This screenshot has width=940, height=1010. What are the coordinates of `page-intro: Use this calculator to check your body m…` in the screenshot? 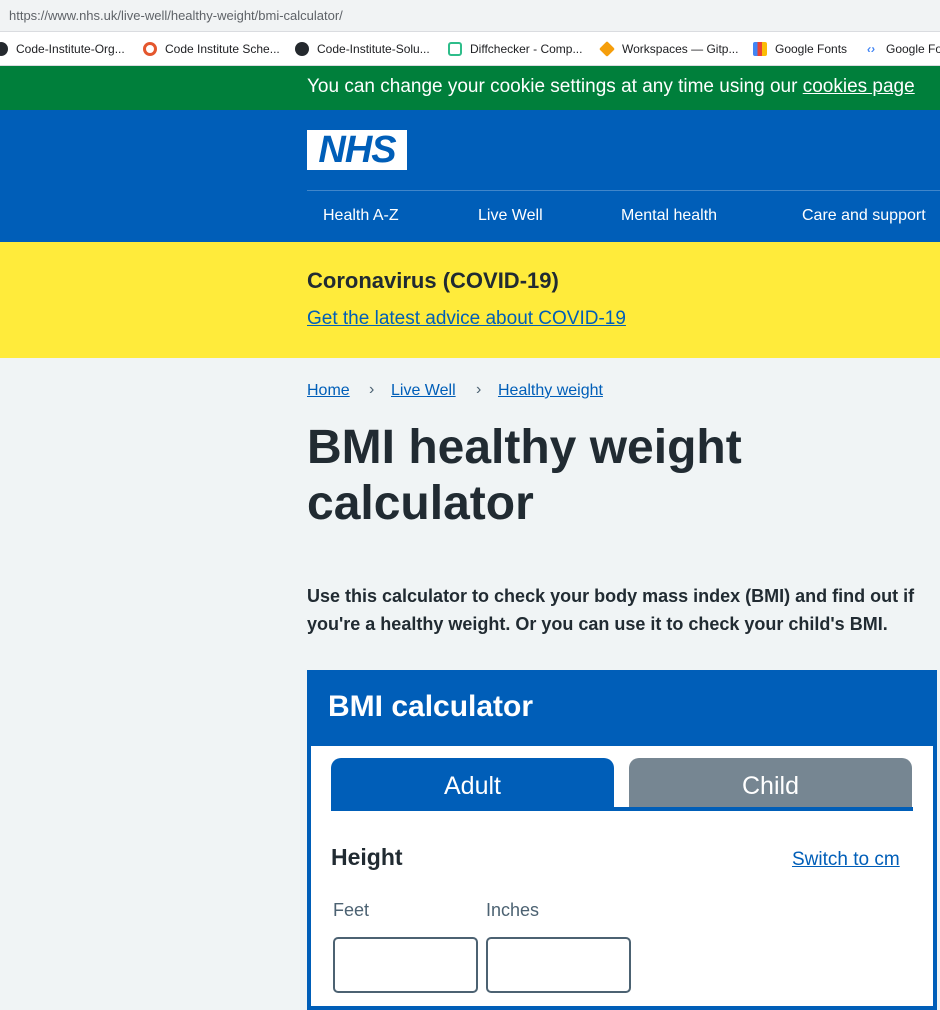 It's located at (611, 610).